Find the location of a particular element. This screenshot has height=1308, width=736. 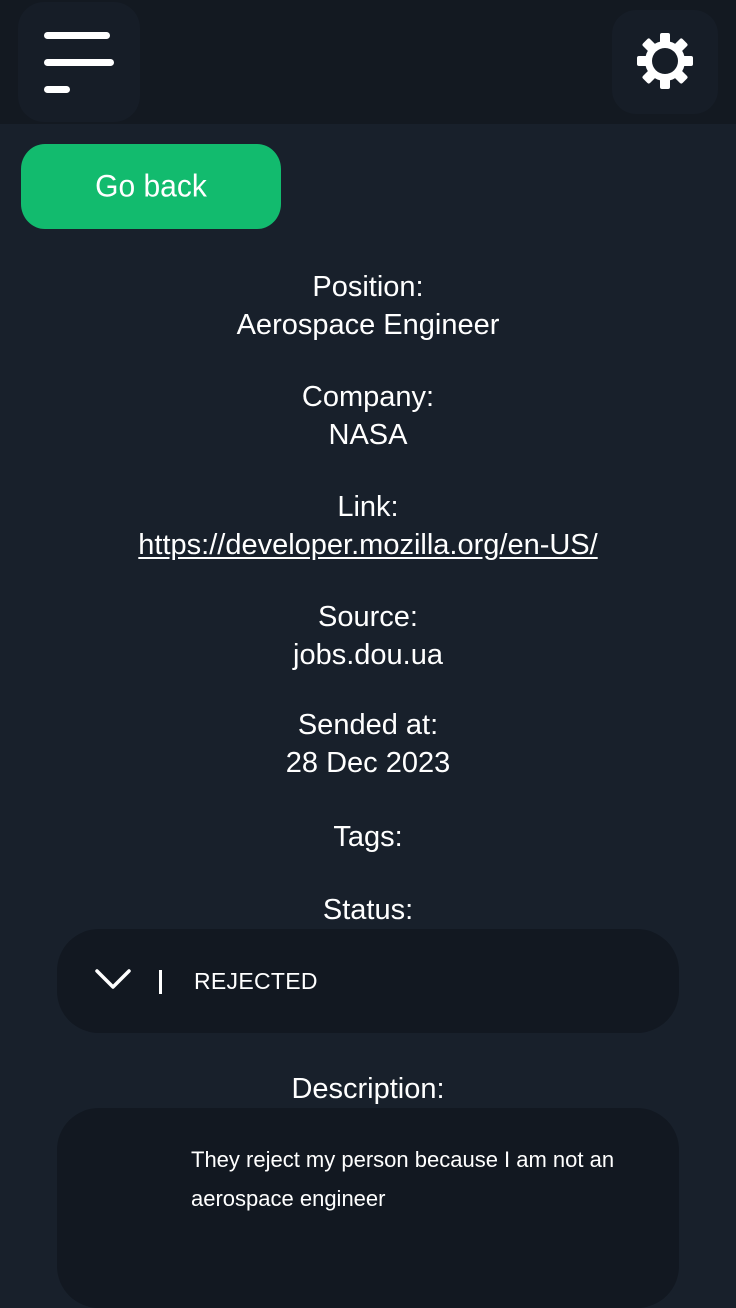

link-label: Link: is located at coordinates (368, 507).